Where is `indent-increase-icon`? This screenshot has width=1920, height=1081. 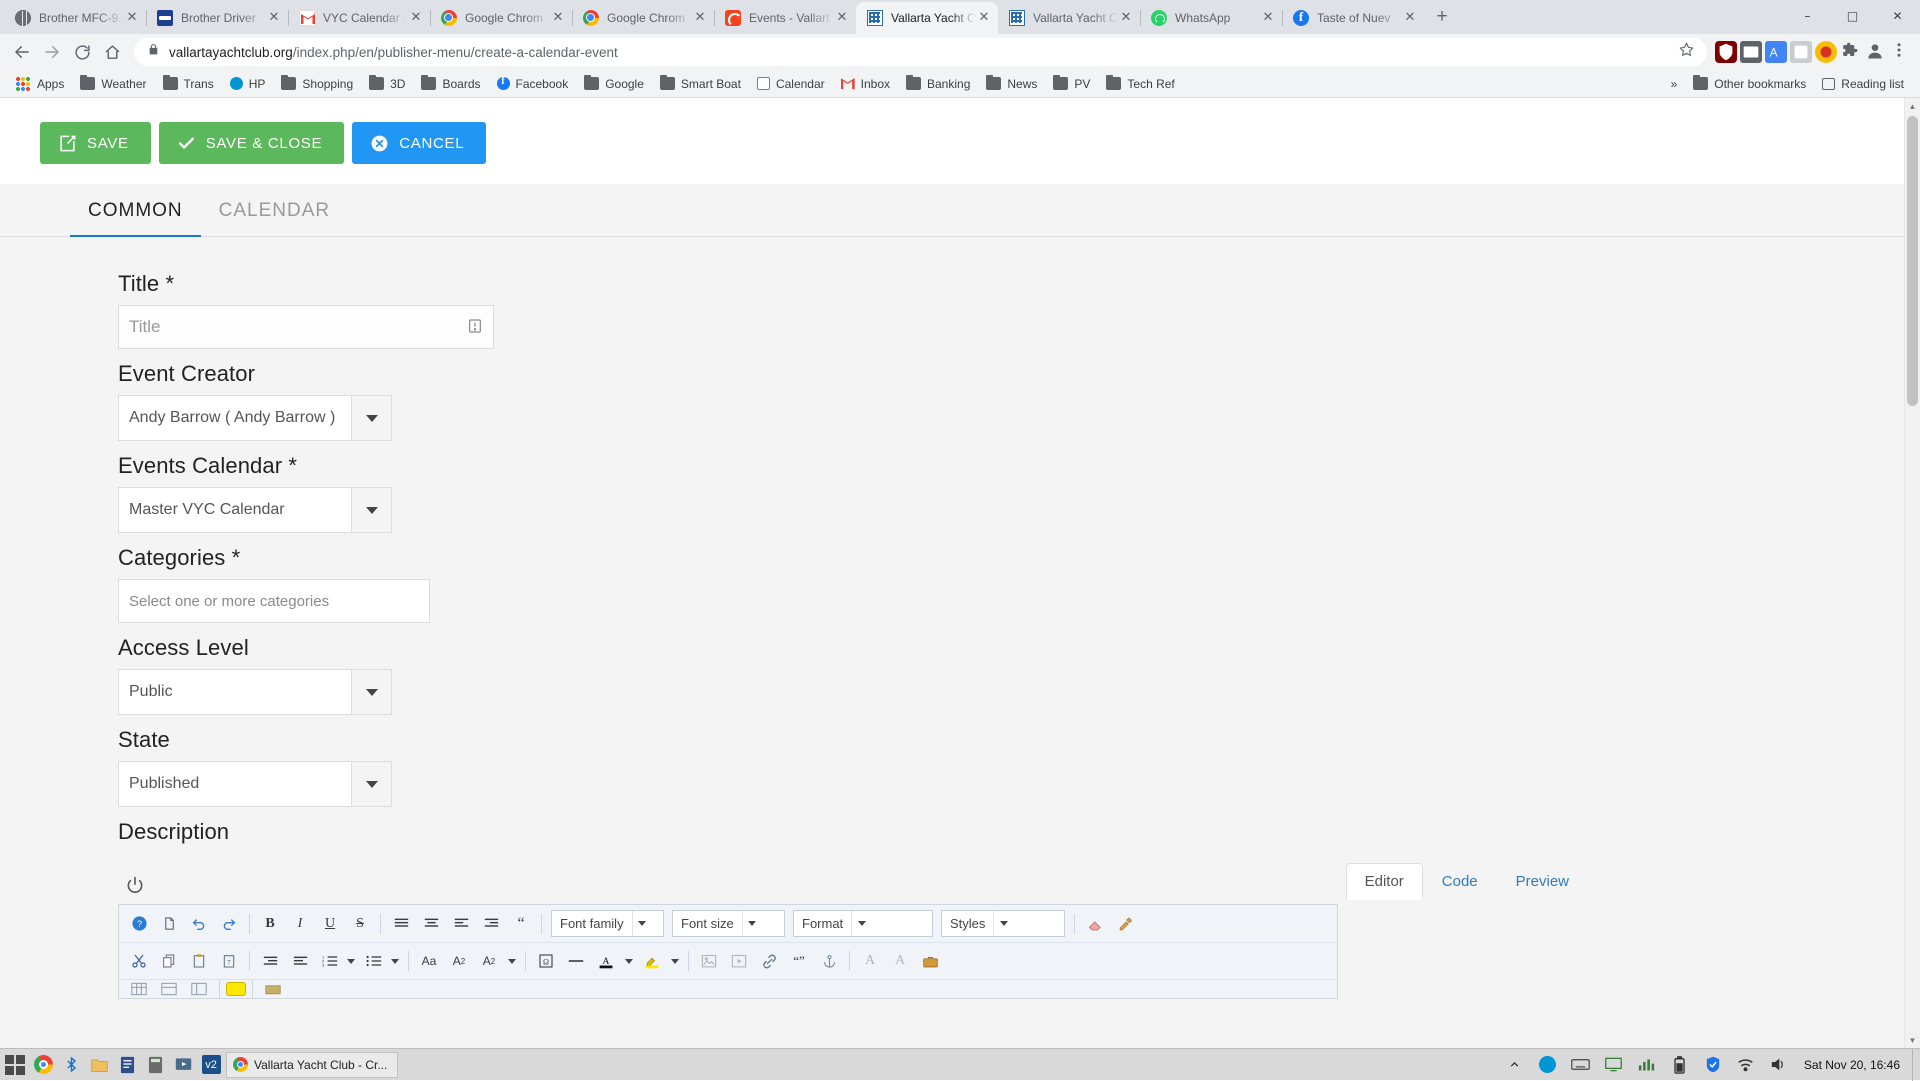 indent-increase-icon is located at coordinates (300, 961).